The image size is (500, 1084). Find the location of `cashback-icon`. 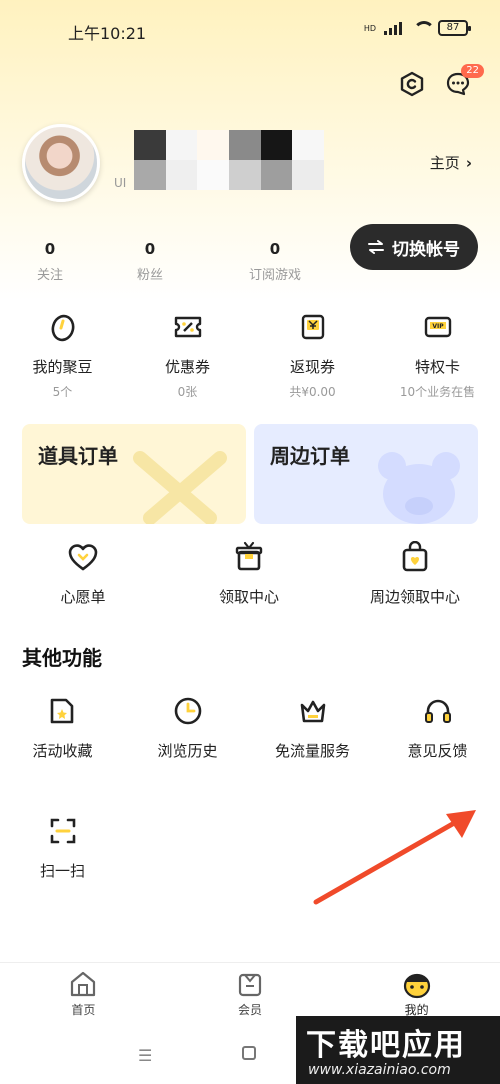

cashback-icon is located at coordinates (313, 327).